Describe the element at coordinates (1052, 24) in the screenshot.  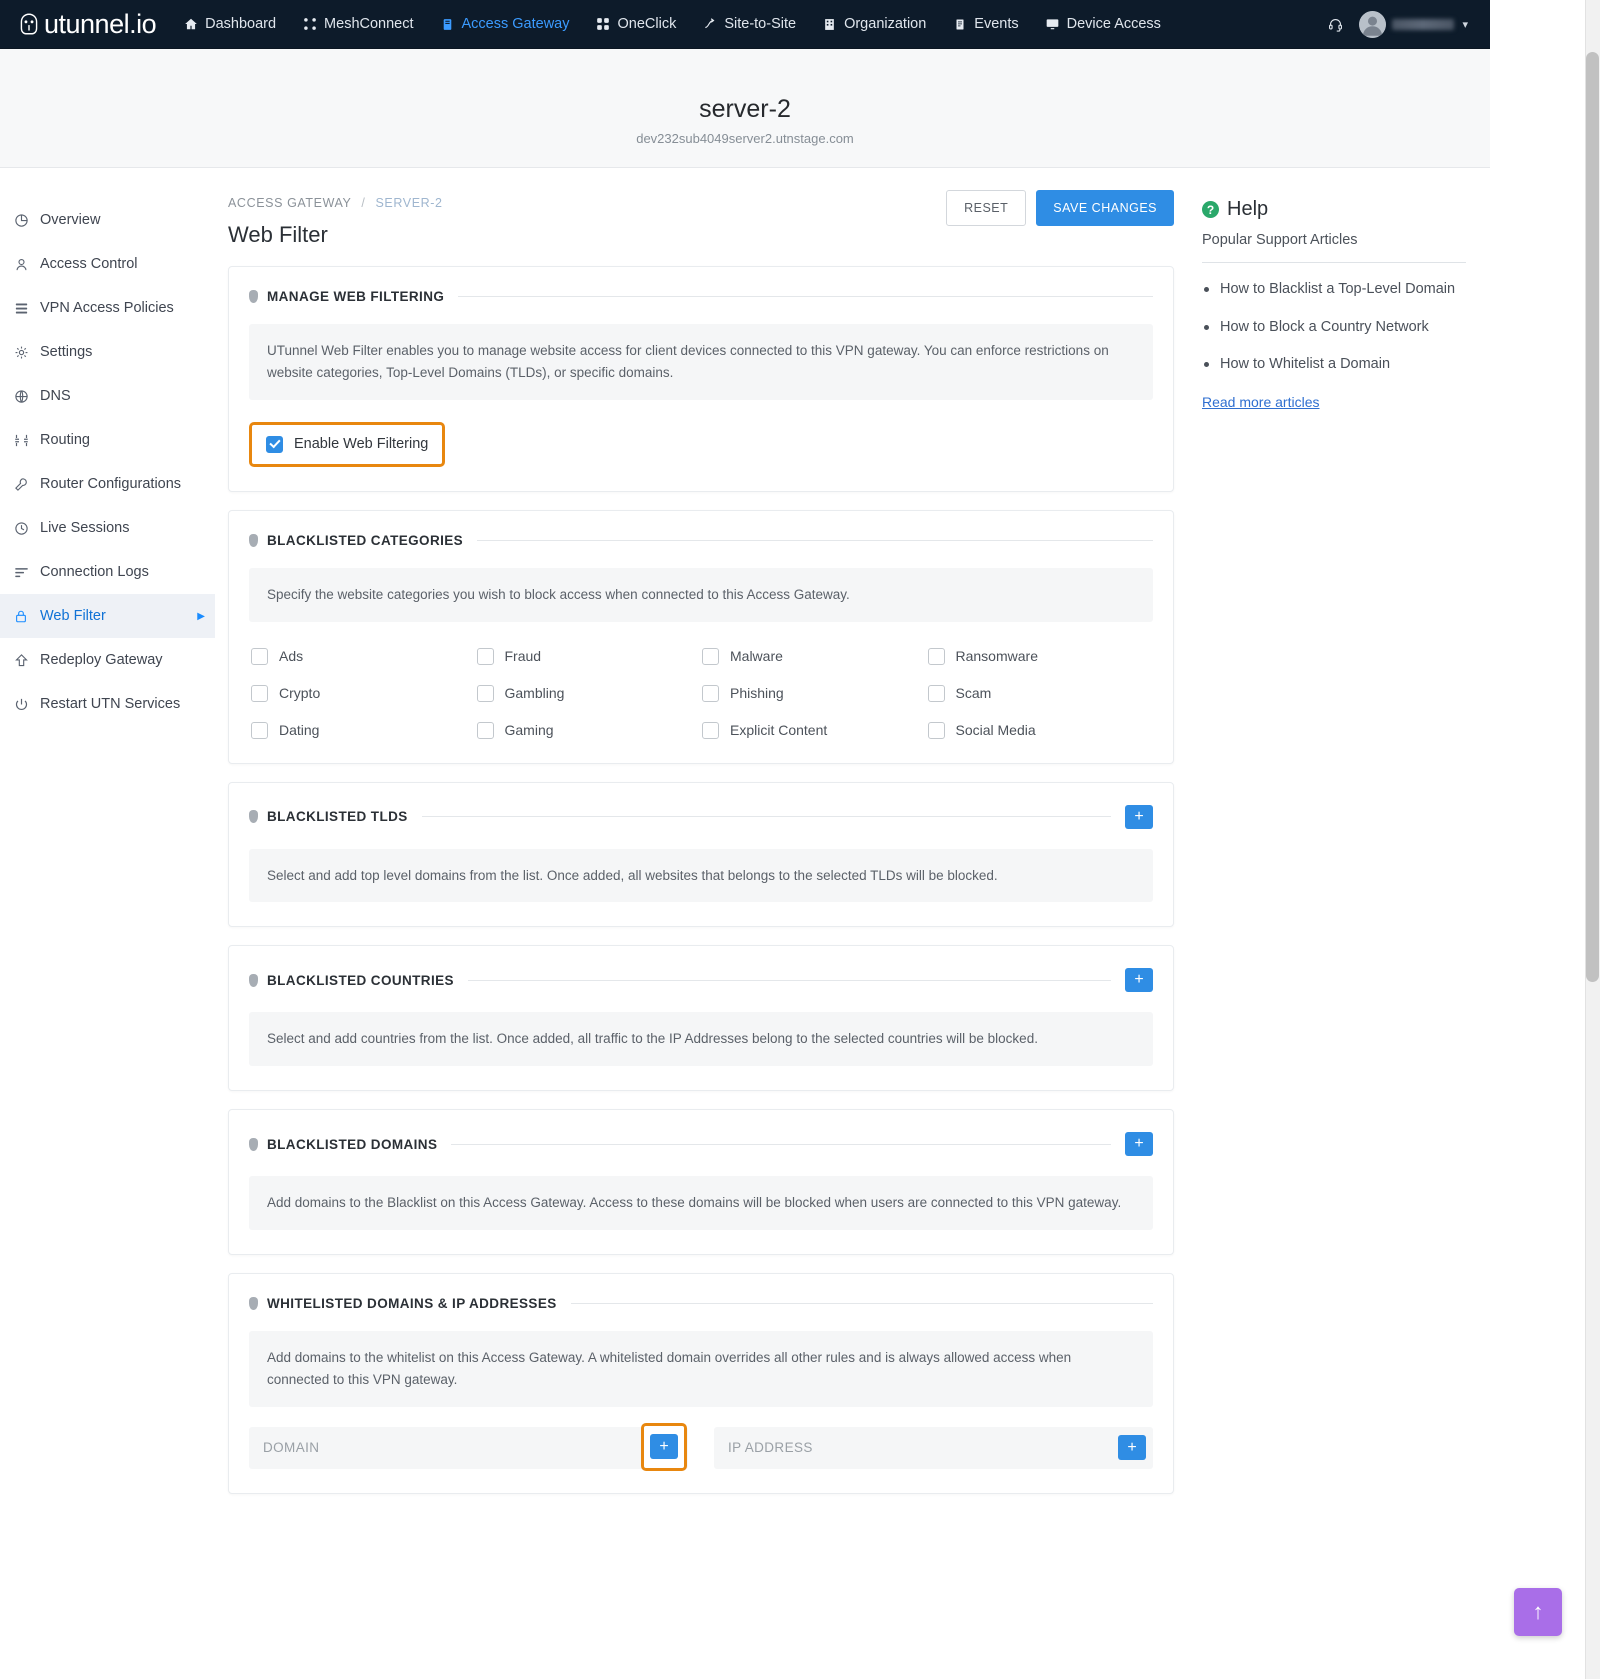
I see `device-access-icon` at that location.